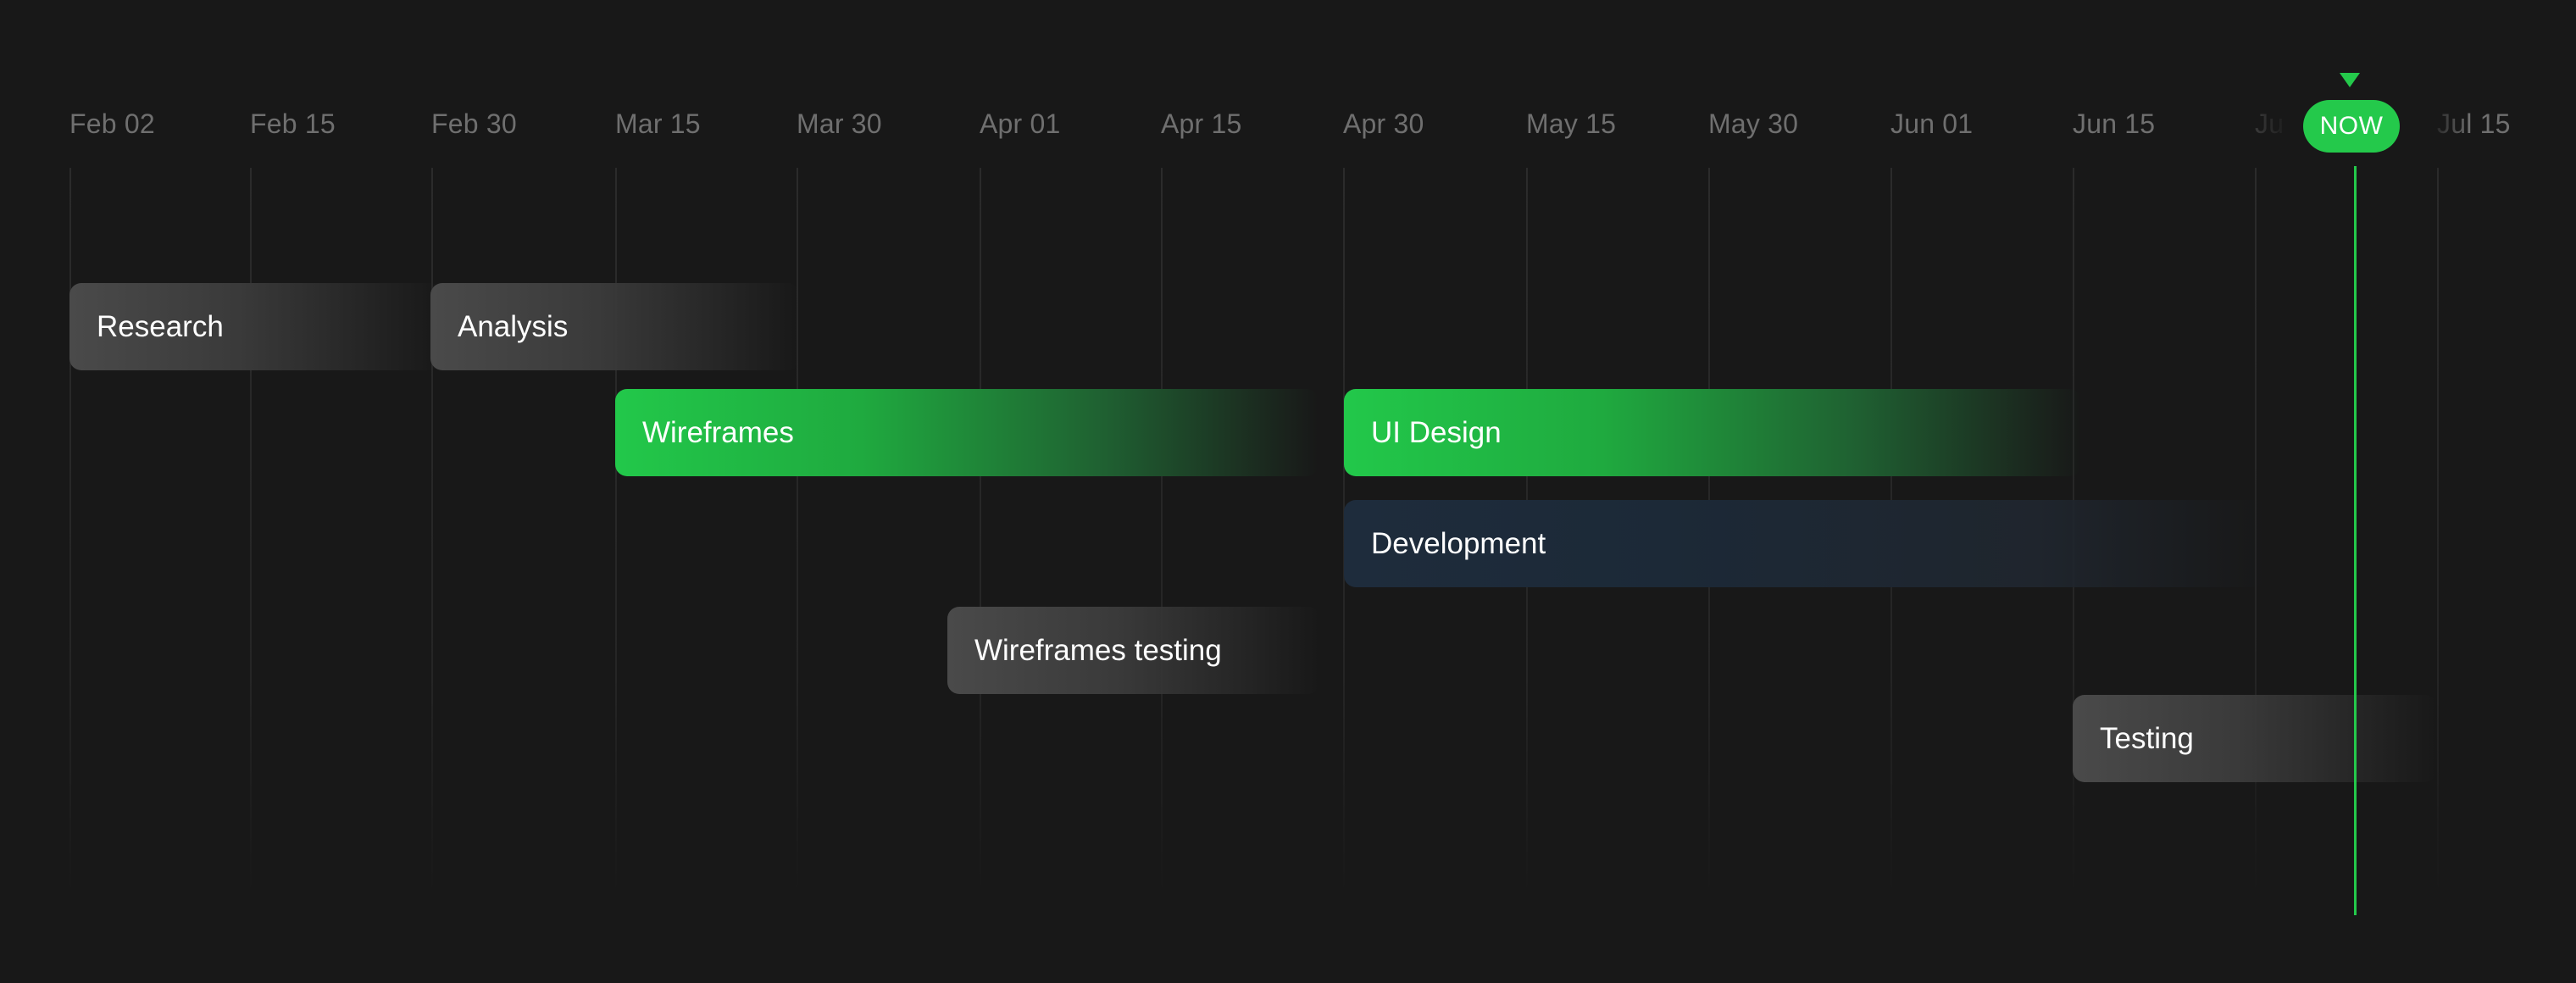  Describe the element at coordinates (1436, 432) in the screenshot. I see `task-label: UI Design` at that location.